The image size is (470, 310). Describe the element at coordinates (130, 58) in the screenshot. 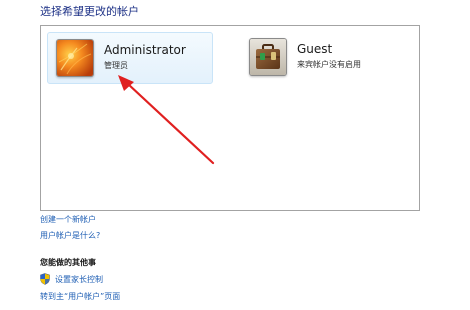

I see `account-tile-administrator: Administrator 管理员` at that location.